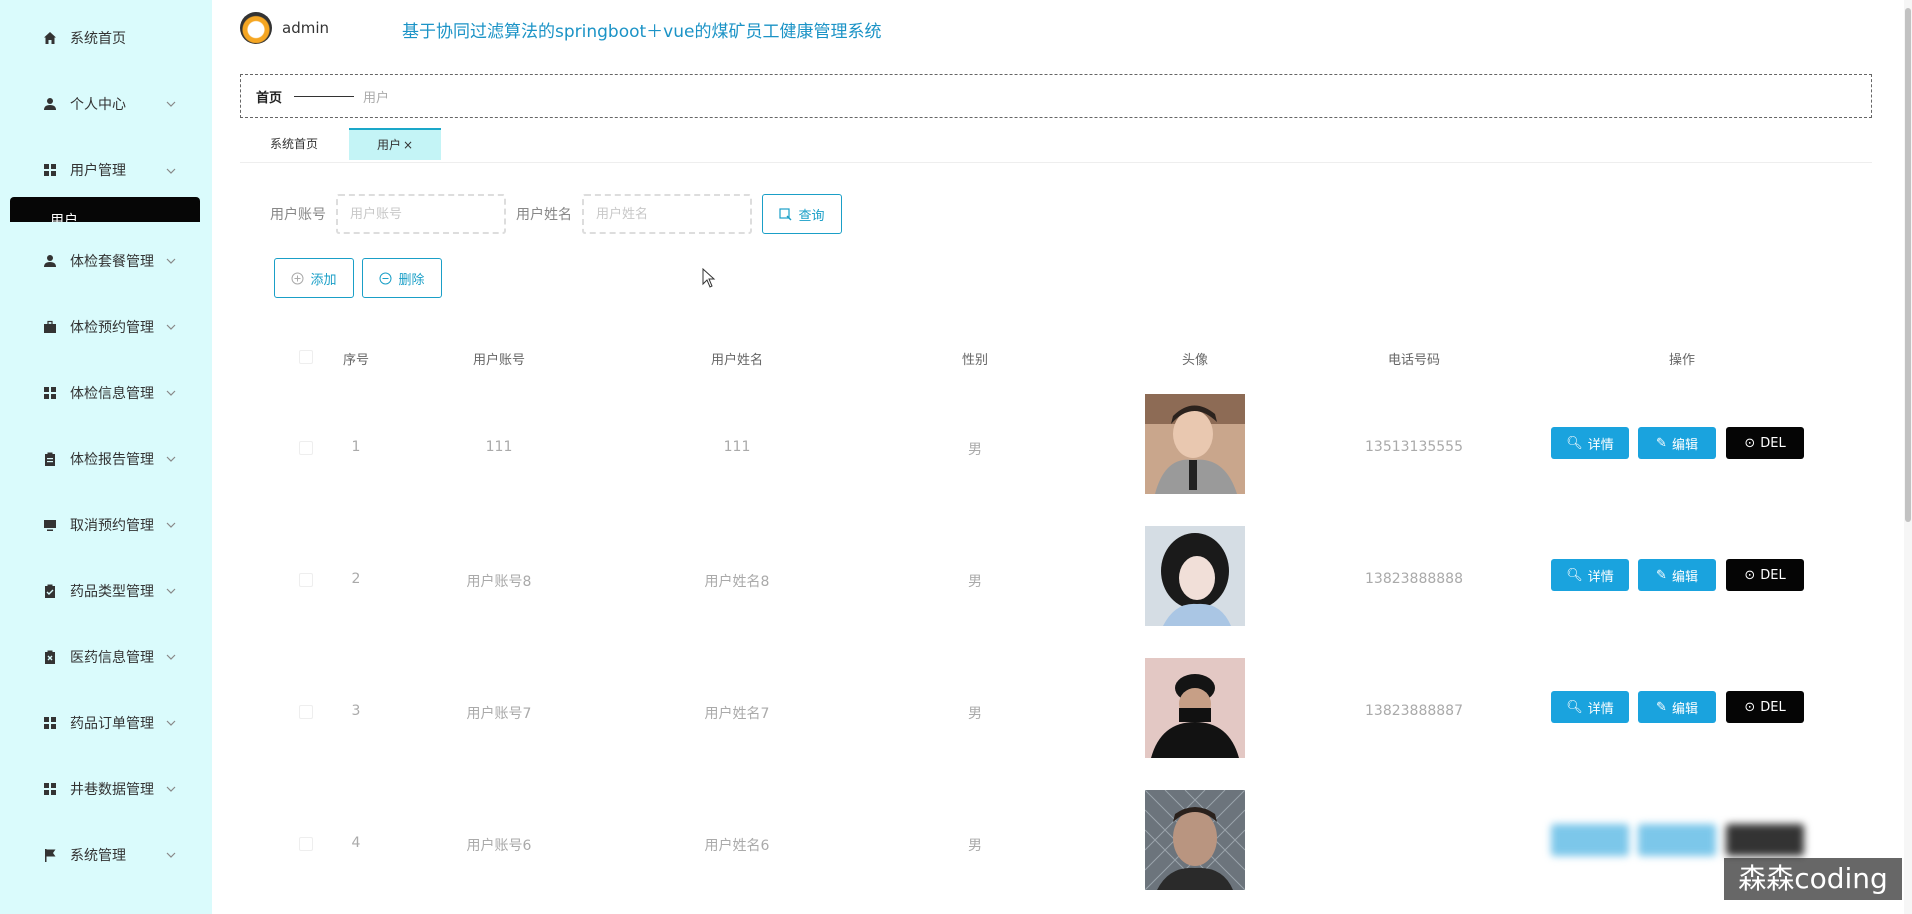 Image resolution: width=1912 pixels, height=914 pixels. I want to click on monitor-icon, so click(50, 525).